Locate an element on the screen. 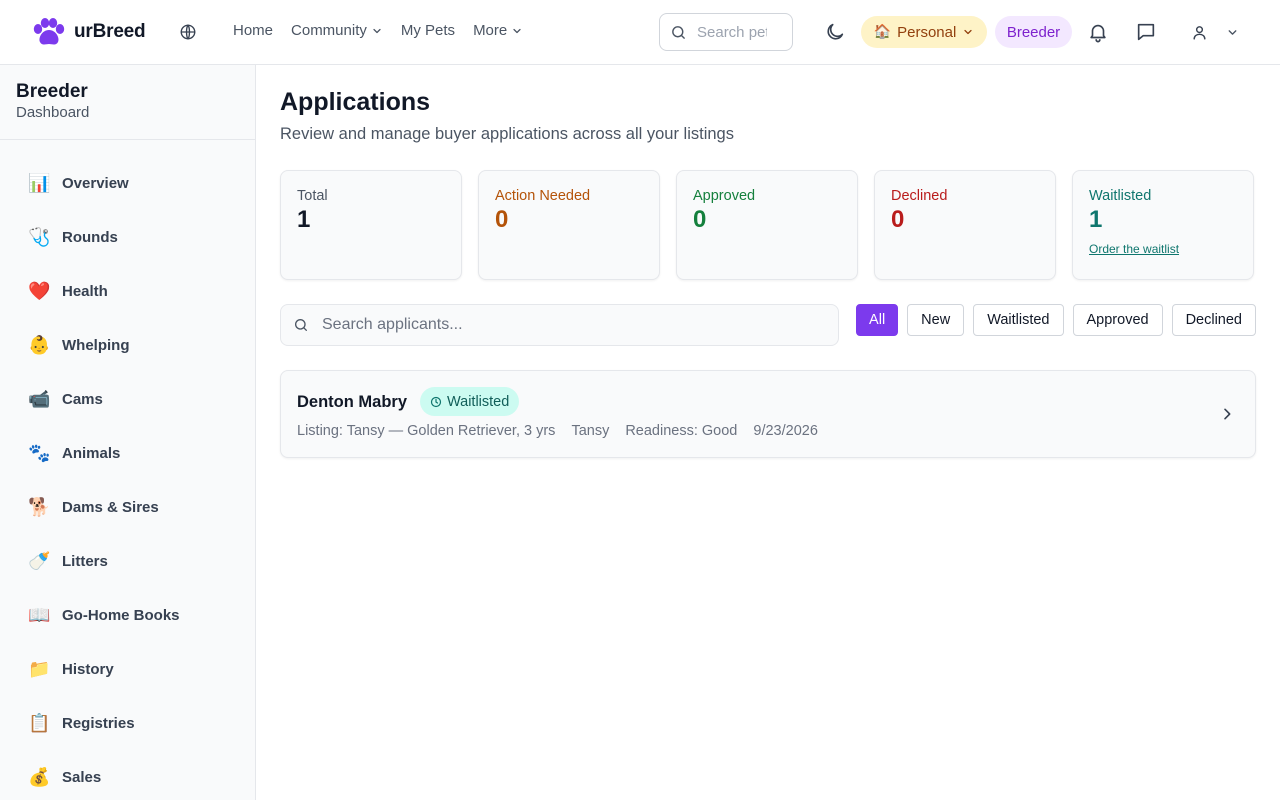 The image size is (1280, 800). nav-home: Home is located at coordinates (253, 30).